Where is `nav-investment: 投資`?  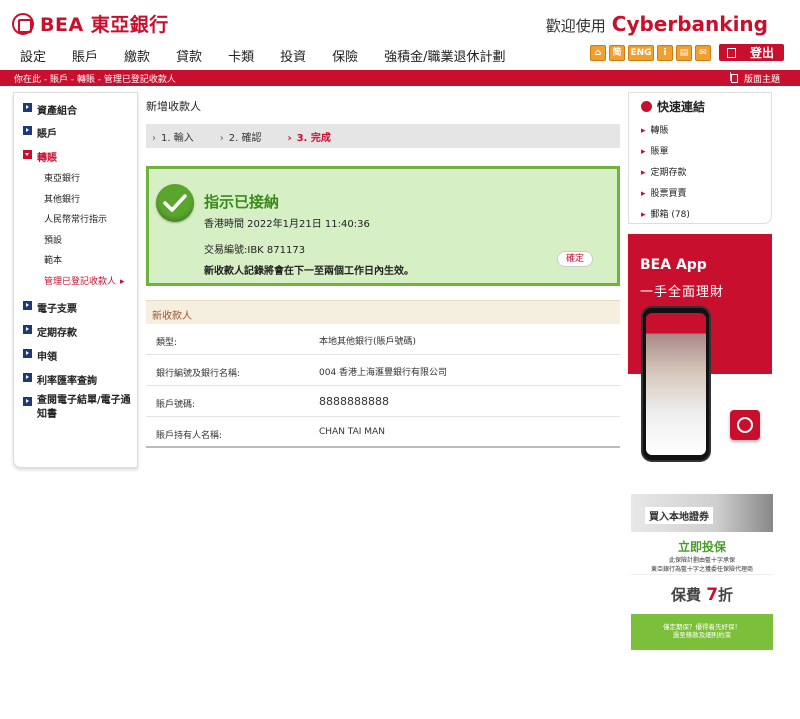
nav-investment: 投資 is located at coordinates (293, 55).